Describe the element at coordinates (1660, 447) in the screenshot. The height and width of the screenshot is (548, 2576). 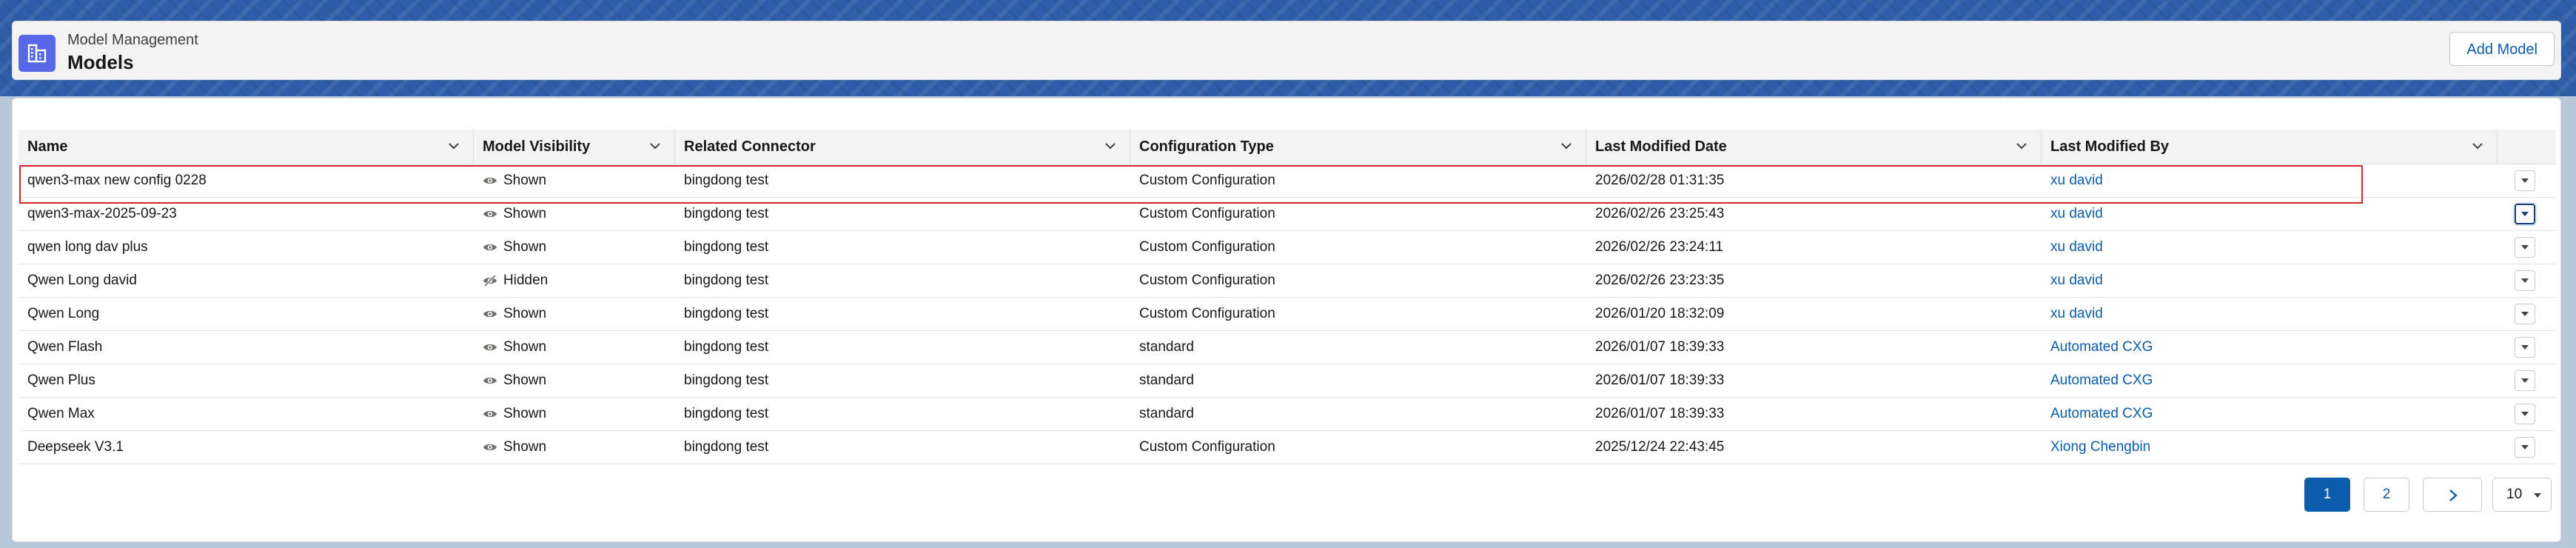
I see `modified-date-cell: 2025/12/24 22:43:45` at that location.